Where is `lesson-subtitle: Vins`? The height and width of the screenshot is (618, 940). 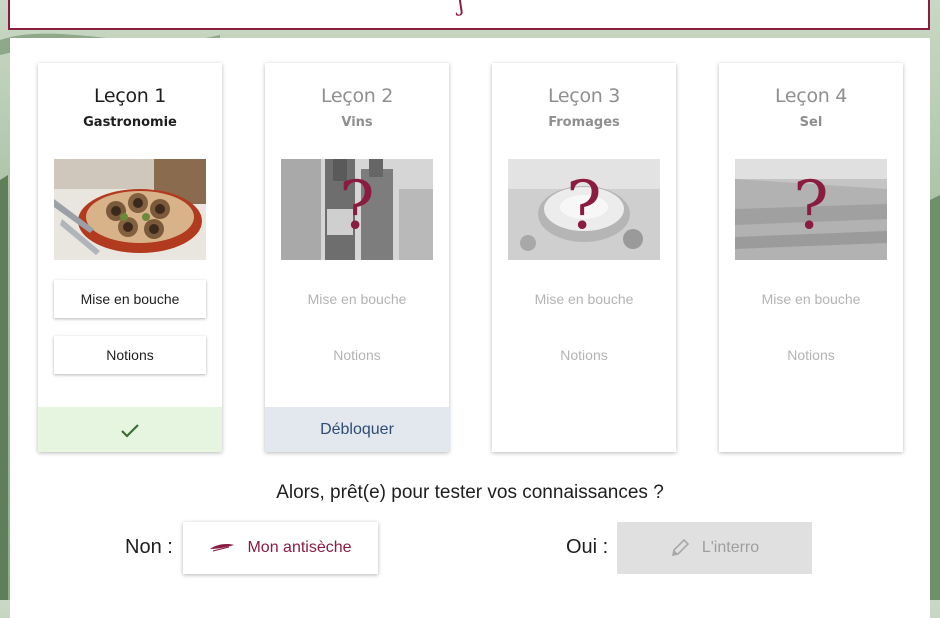
lesson-subtitle: Vins is located at coordinates (357, 122).